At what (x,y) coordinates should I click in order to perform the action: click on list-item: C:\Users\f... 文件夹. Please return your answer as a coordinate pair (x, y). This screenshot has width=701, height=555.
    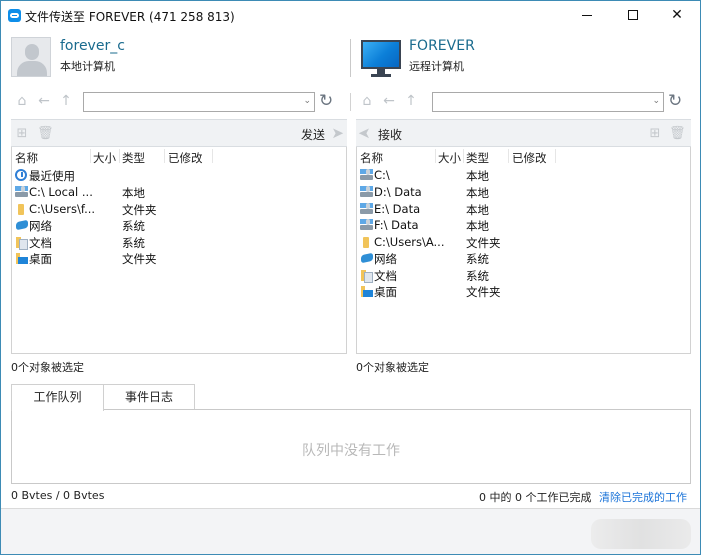
    Looking at the image, I should click on (179, 209).